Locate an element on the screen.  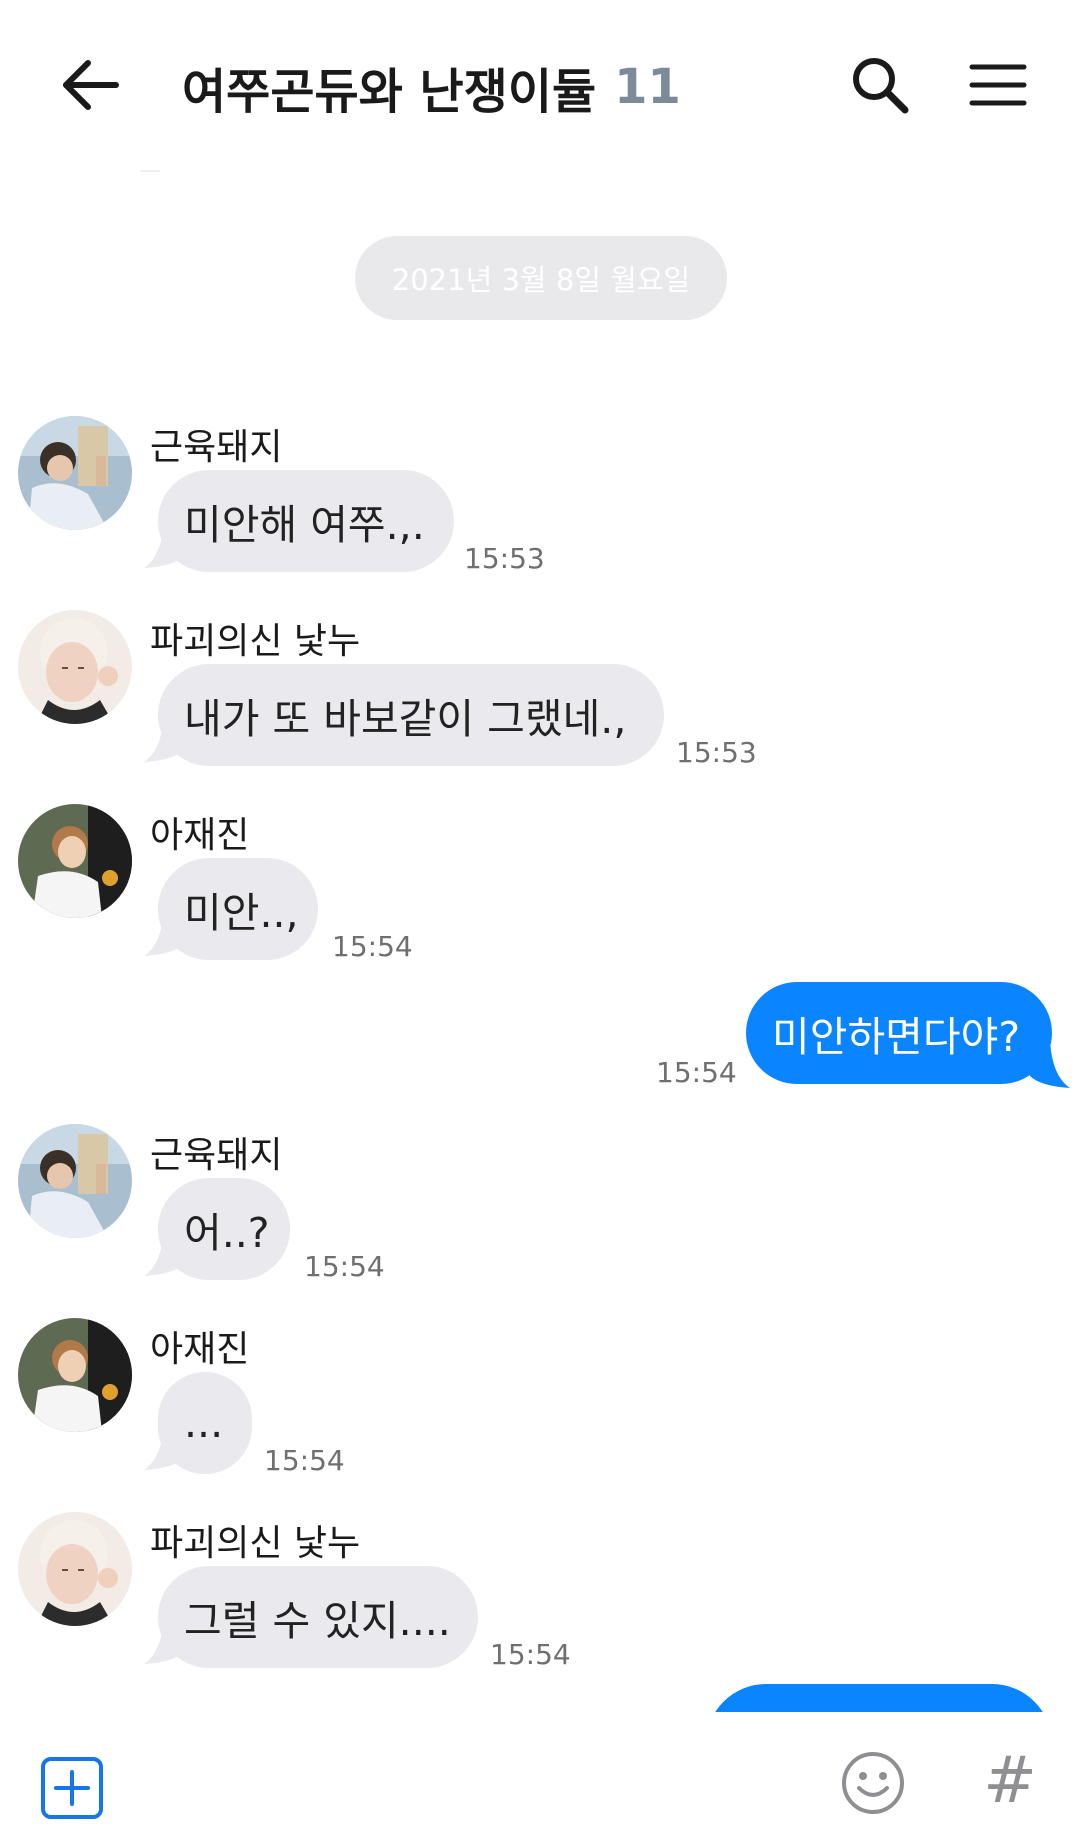
attach-button is located at coordinates (72, 1788).